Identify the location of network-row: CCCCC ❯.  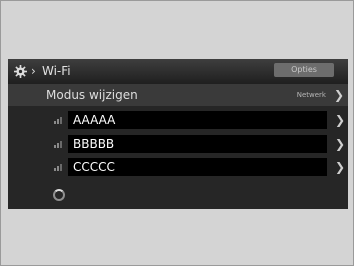
(178, 167).